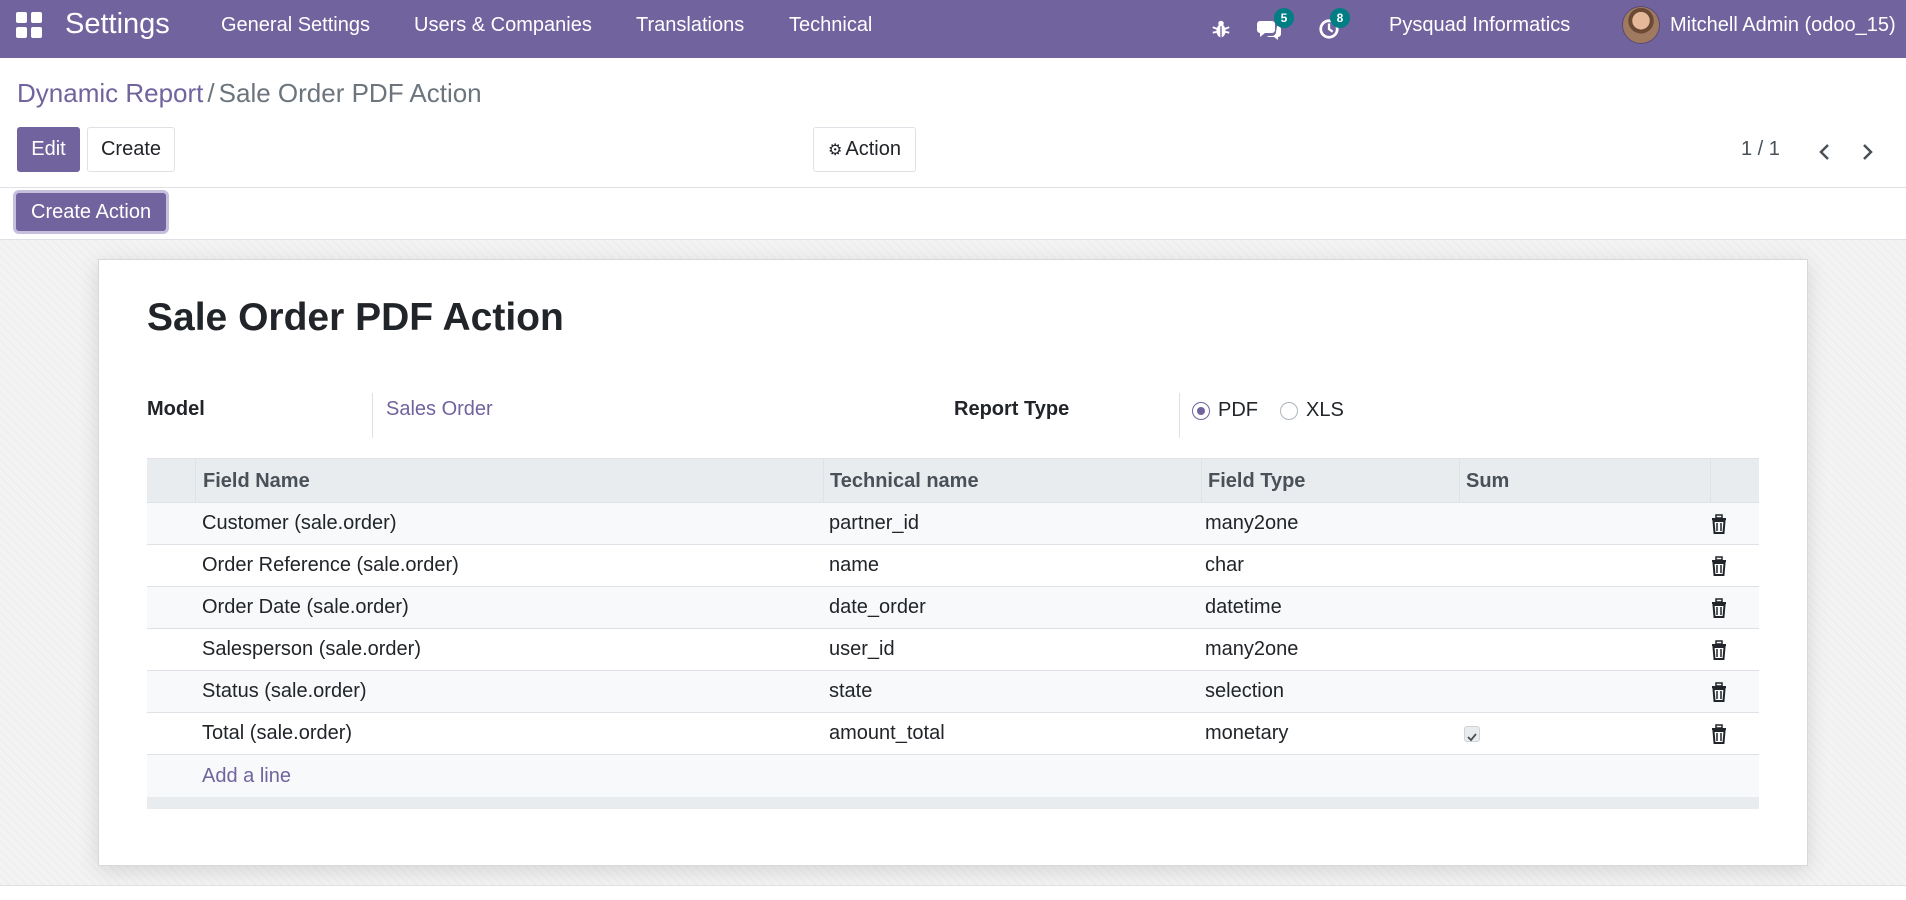 The height and width of the screenshot is (900, 1906). I want to click on cell-field-name: Salesperson (sale.order), so click(311, 649).